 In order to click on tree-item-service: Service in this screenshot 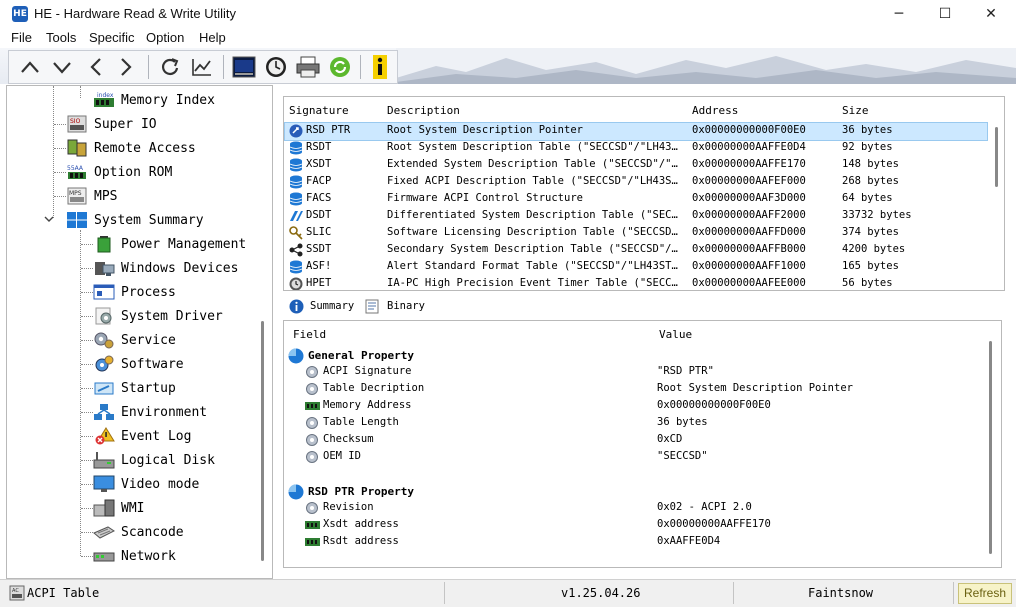, I will do `click(134, 340)`.